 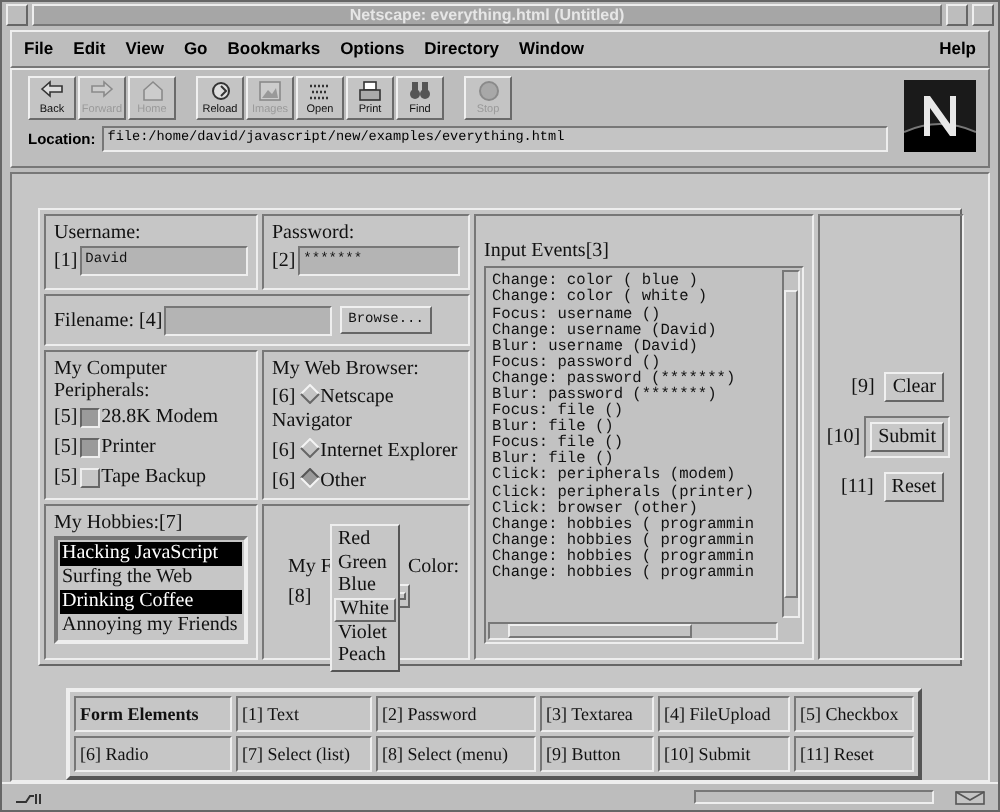 What do you see at coordinates (284, 261) in the screenshot?
I see `field-index: [2]` at bounding box center [284, 261].